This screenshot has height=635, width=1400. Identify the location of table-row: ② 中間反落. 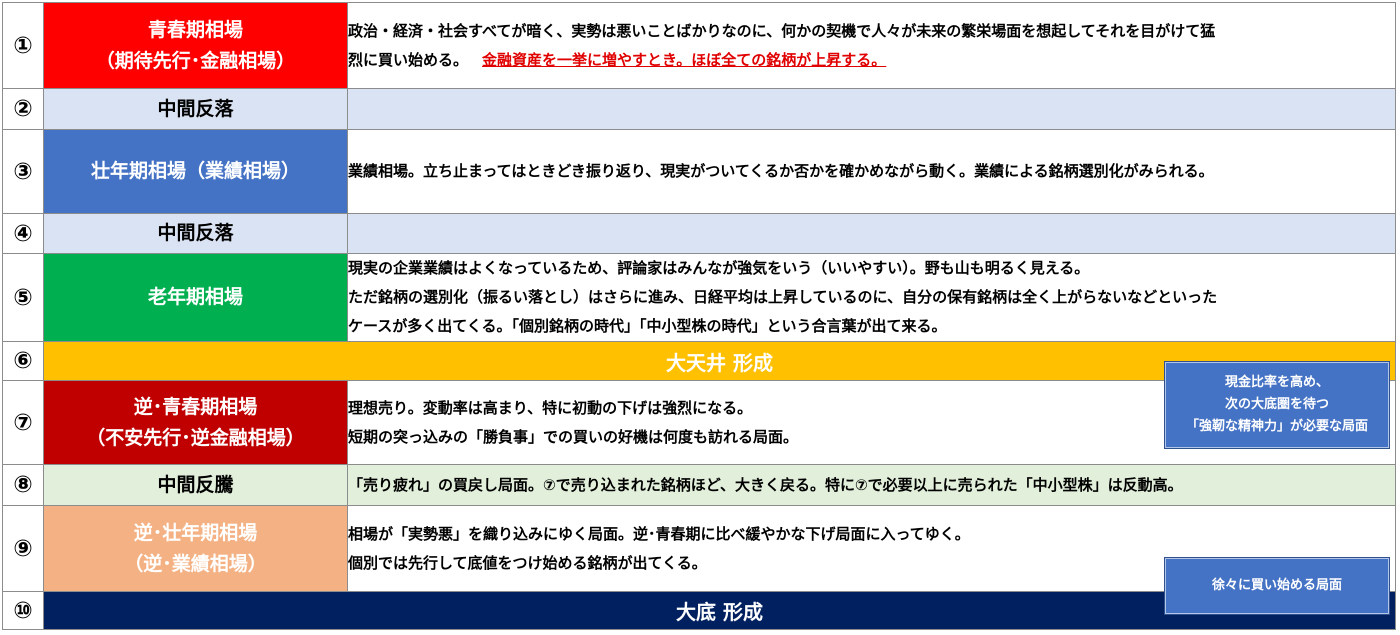
(699, 109).